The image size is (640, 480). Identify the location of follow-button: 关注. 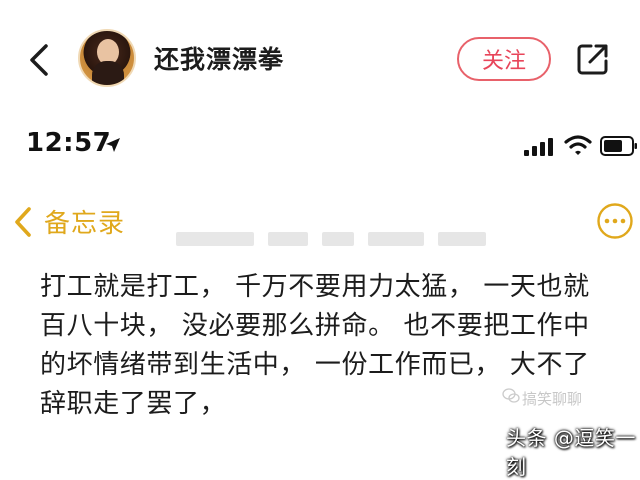
(504, 59).